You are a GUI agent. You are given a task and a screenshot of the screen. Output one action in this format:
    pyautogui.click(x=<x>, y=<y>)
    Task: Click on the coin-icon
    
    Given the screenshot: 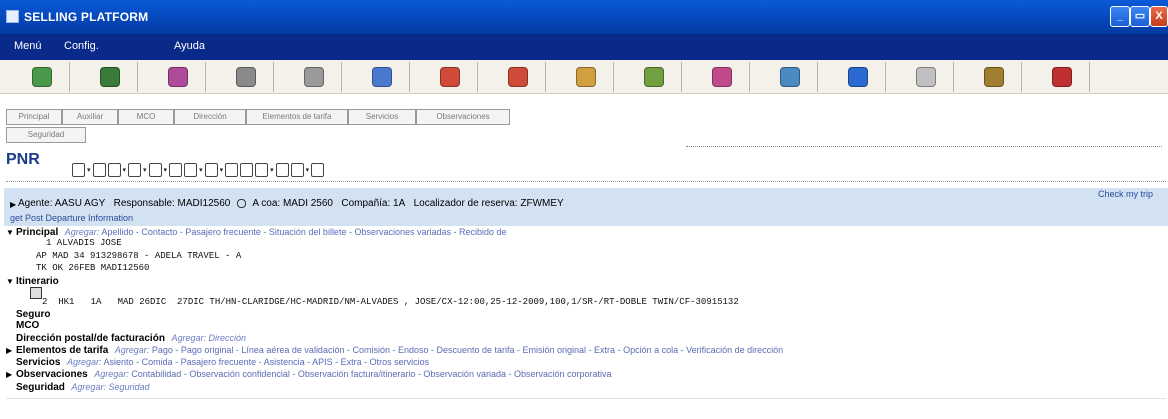 What is the action you would take?
    pyautogui.click(x=191, y=170)
    